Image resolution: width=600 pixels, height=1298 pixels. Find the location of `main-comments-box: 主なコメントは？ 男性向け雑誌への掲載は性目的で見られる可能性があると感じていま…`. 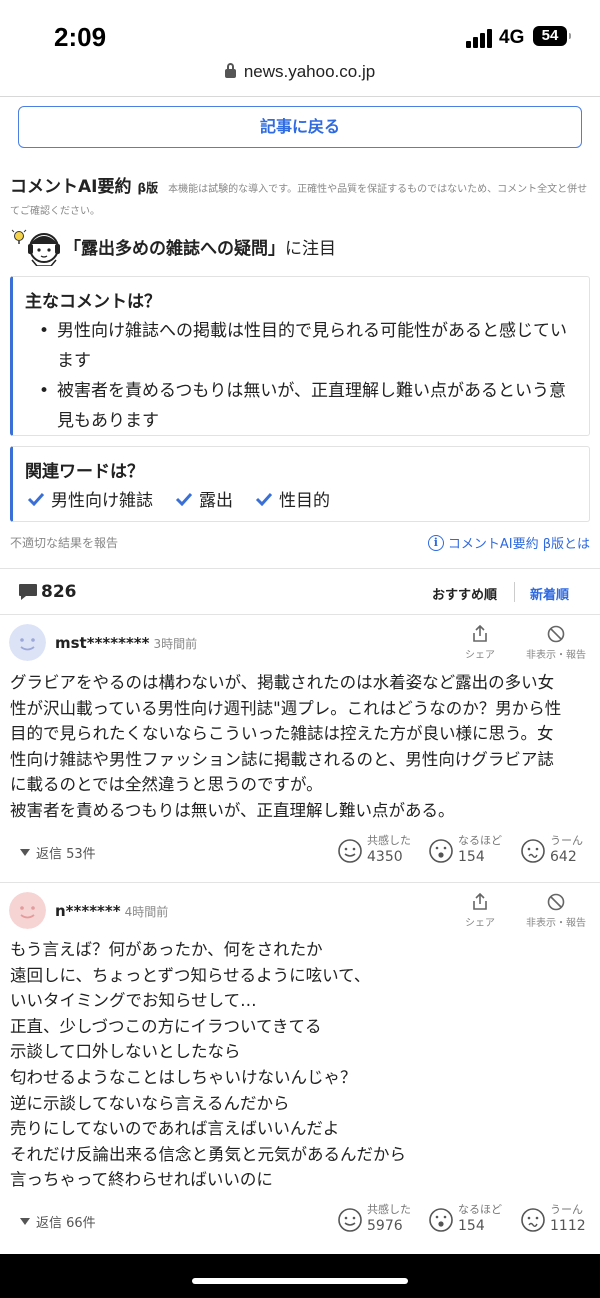

main-comments-box: 主なコメントは？ 男性向け雑誌への掲載は性目的で見られる可能性があると感じていま… is located at coordinates (300, 356).